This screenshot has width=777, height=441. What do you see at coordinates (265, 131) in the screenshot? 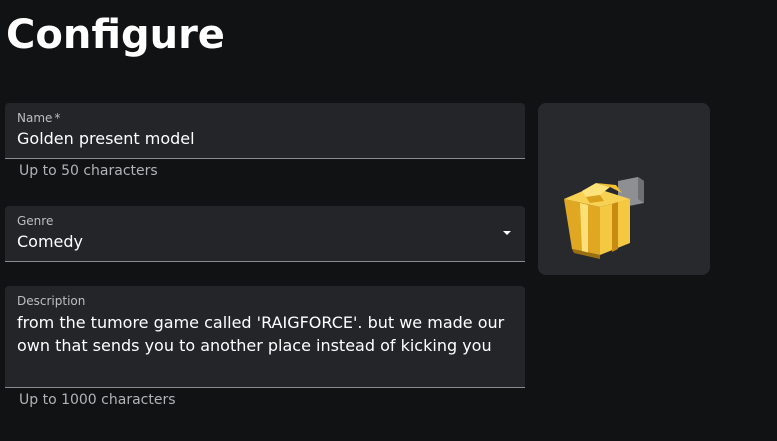
I see `name-field: Name * Golden present model` at bounding box center [265, 131].